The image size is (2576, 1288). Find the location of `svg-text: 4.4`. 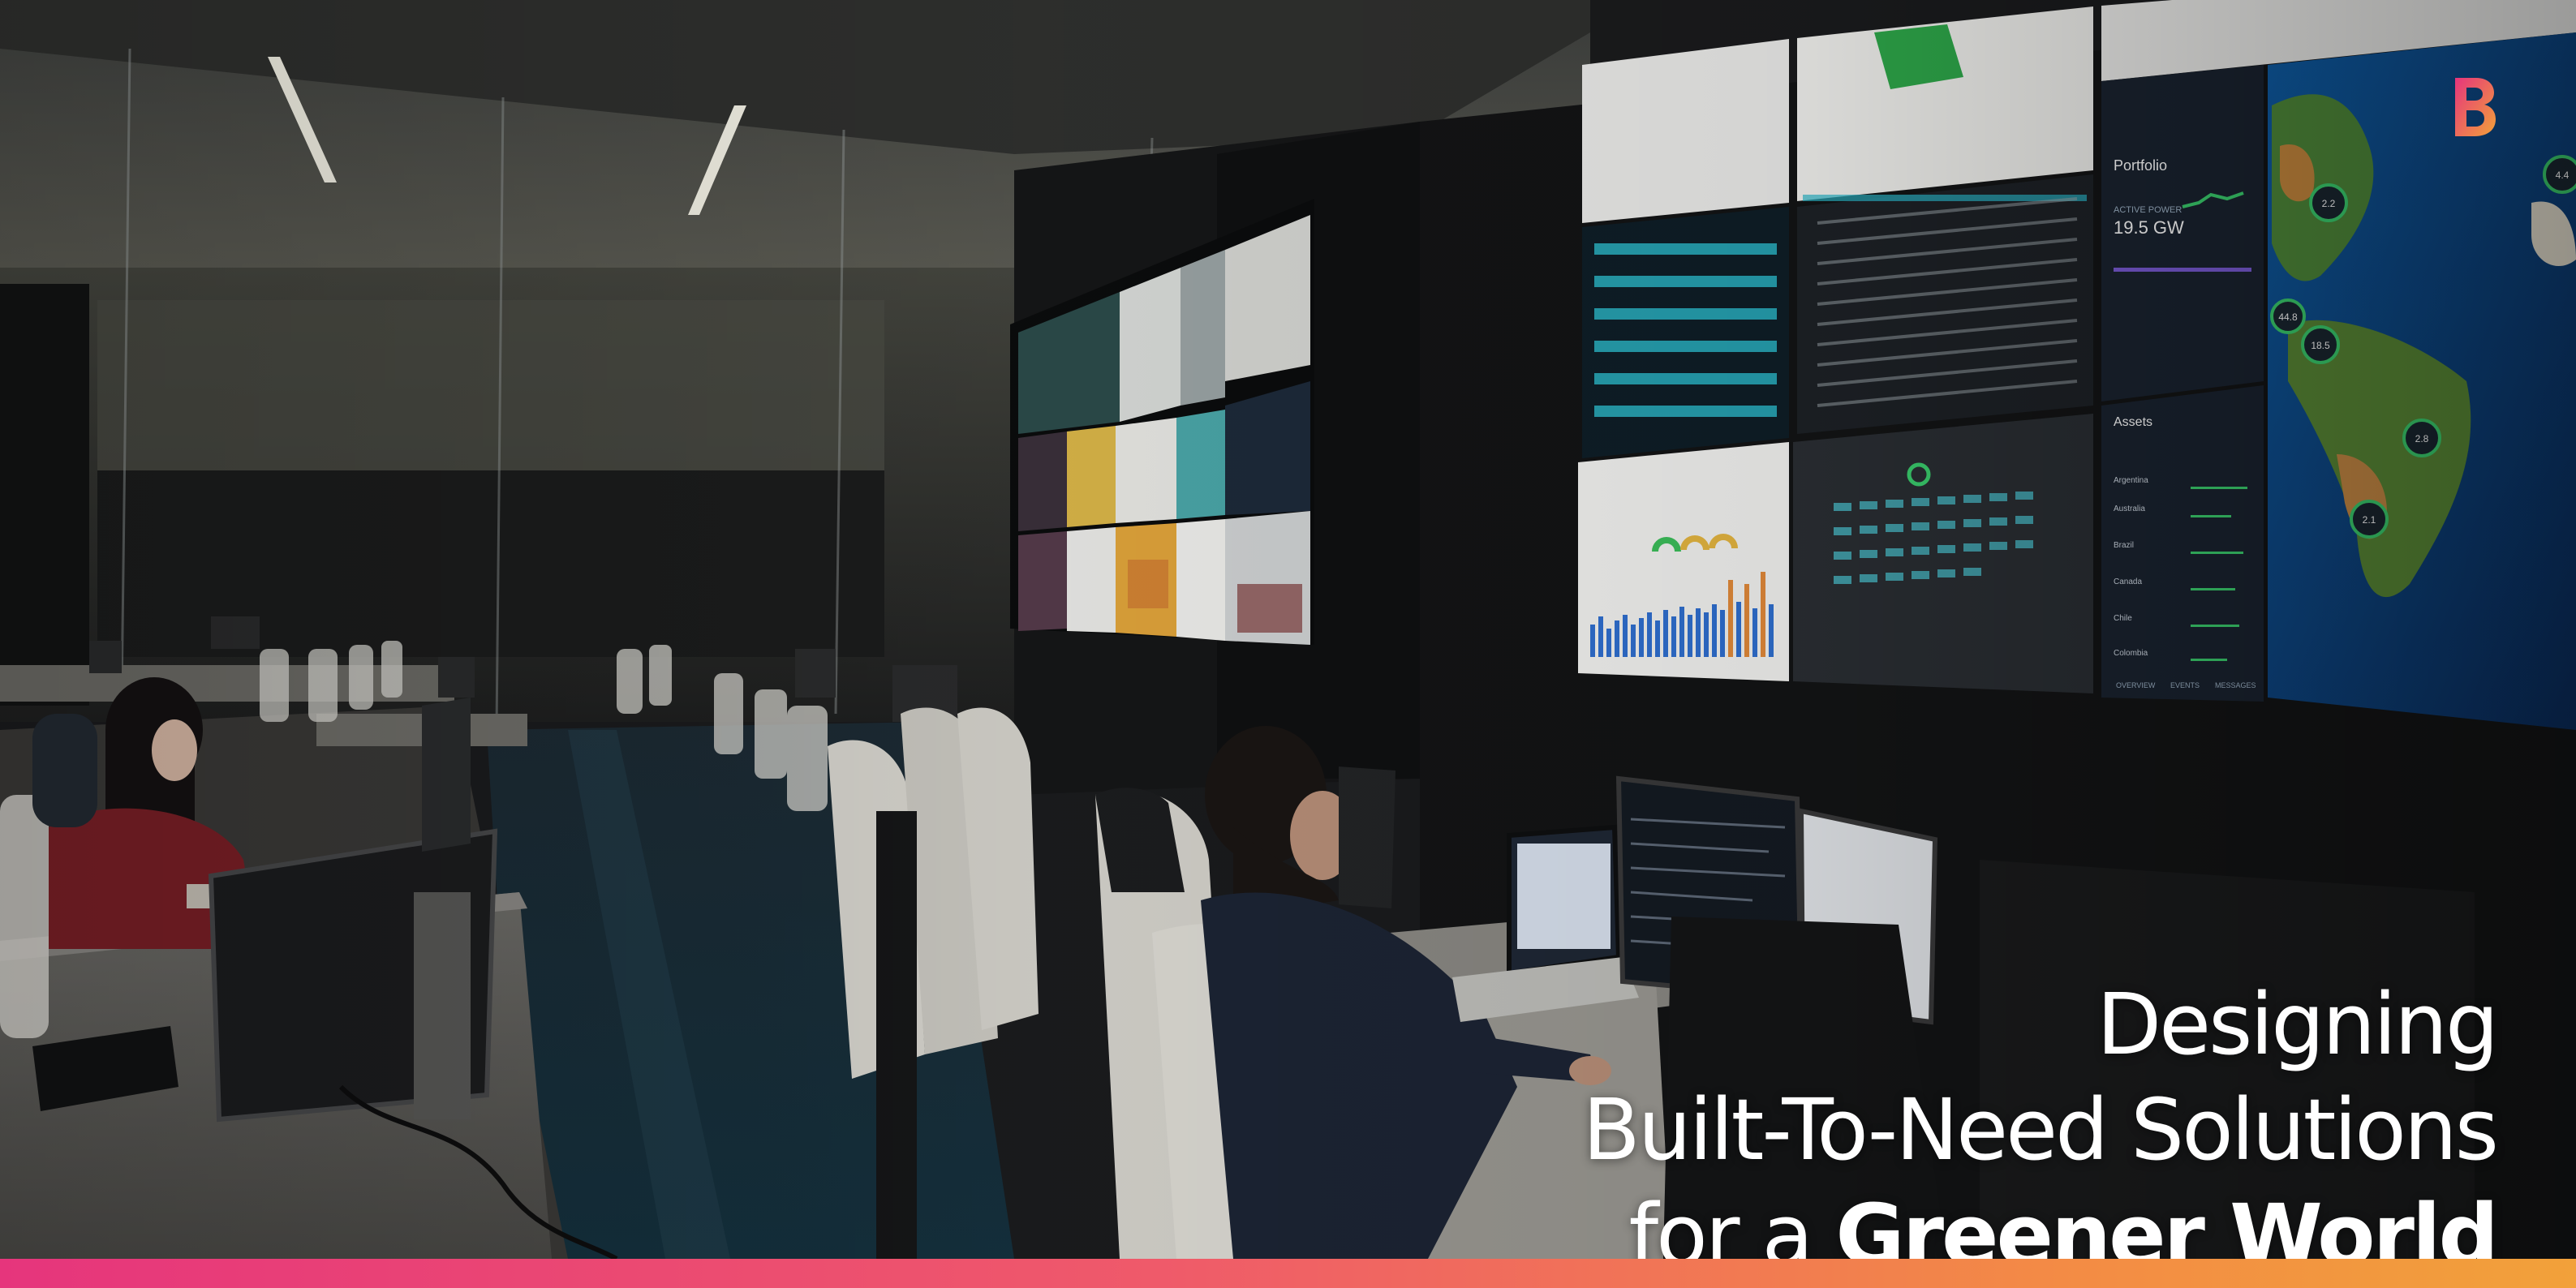

svg-text: 4.4 is located at coordinates (2563, 175).